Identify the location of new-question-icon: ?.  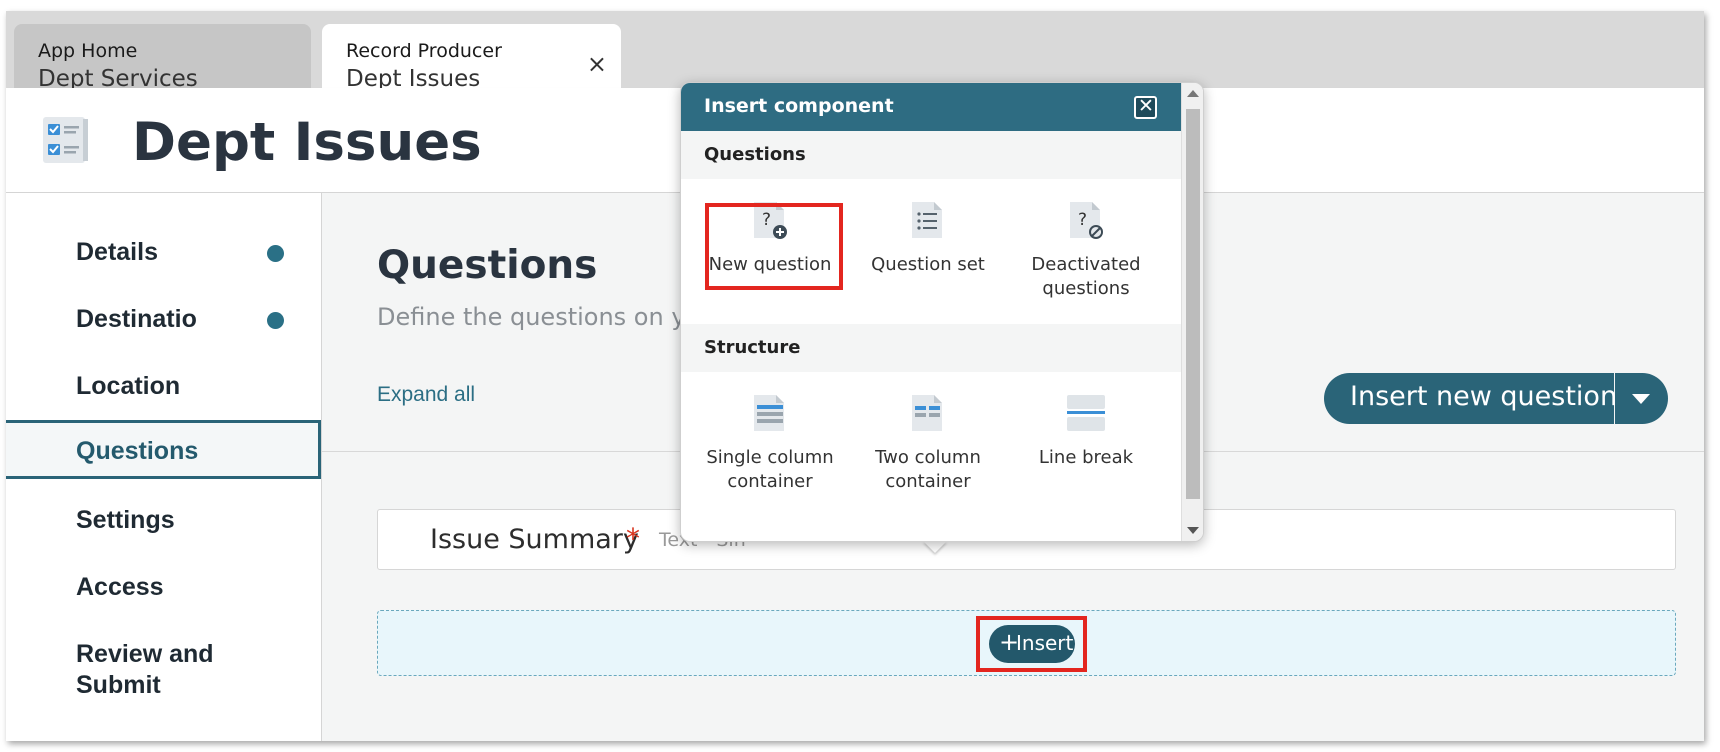
(770, 220).